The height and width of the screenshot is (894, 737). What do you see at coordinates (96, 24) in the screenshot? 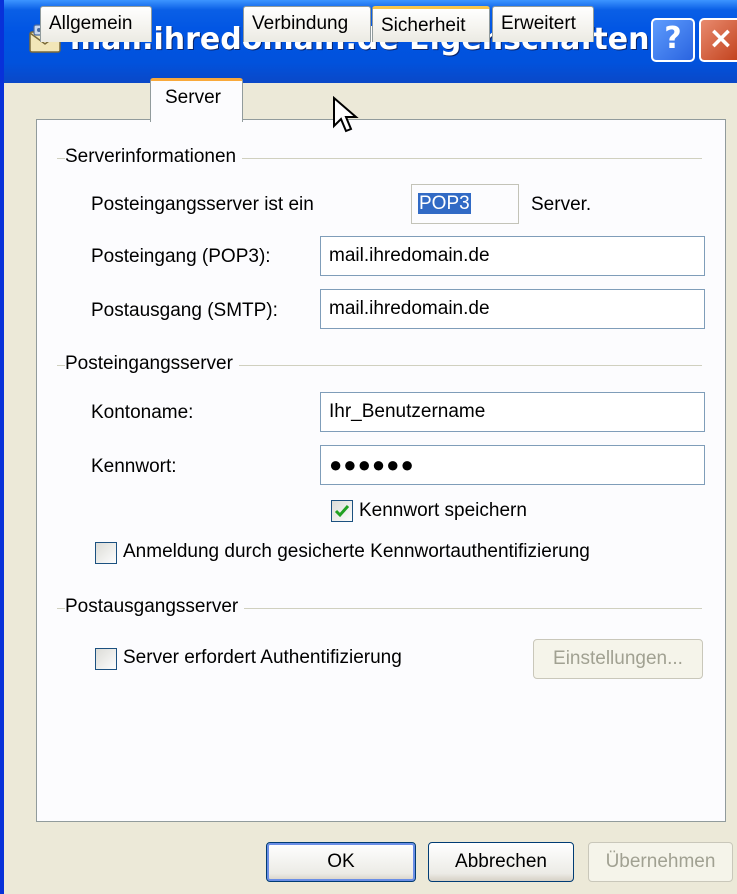
I see `tab-allgemein: Allgemein` at bounding box center [96, 24].